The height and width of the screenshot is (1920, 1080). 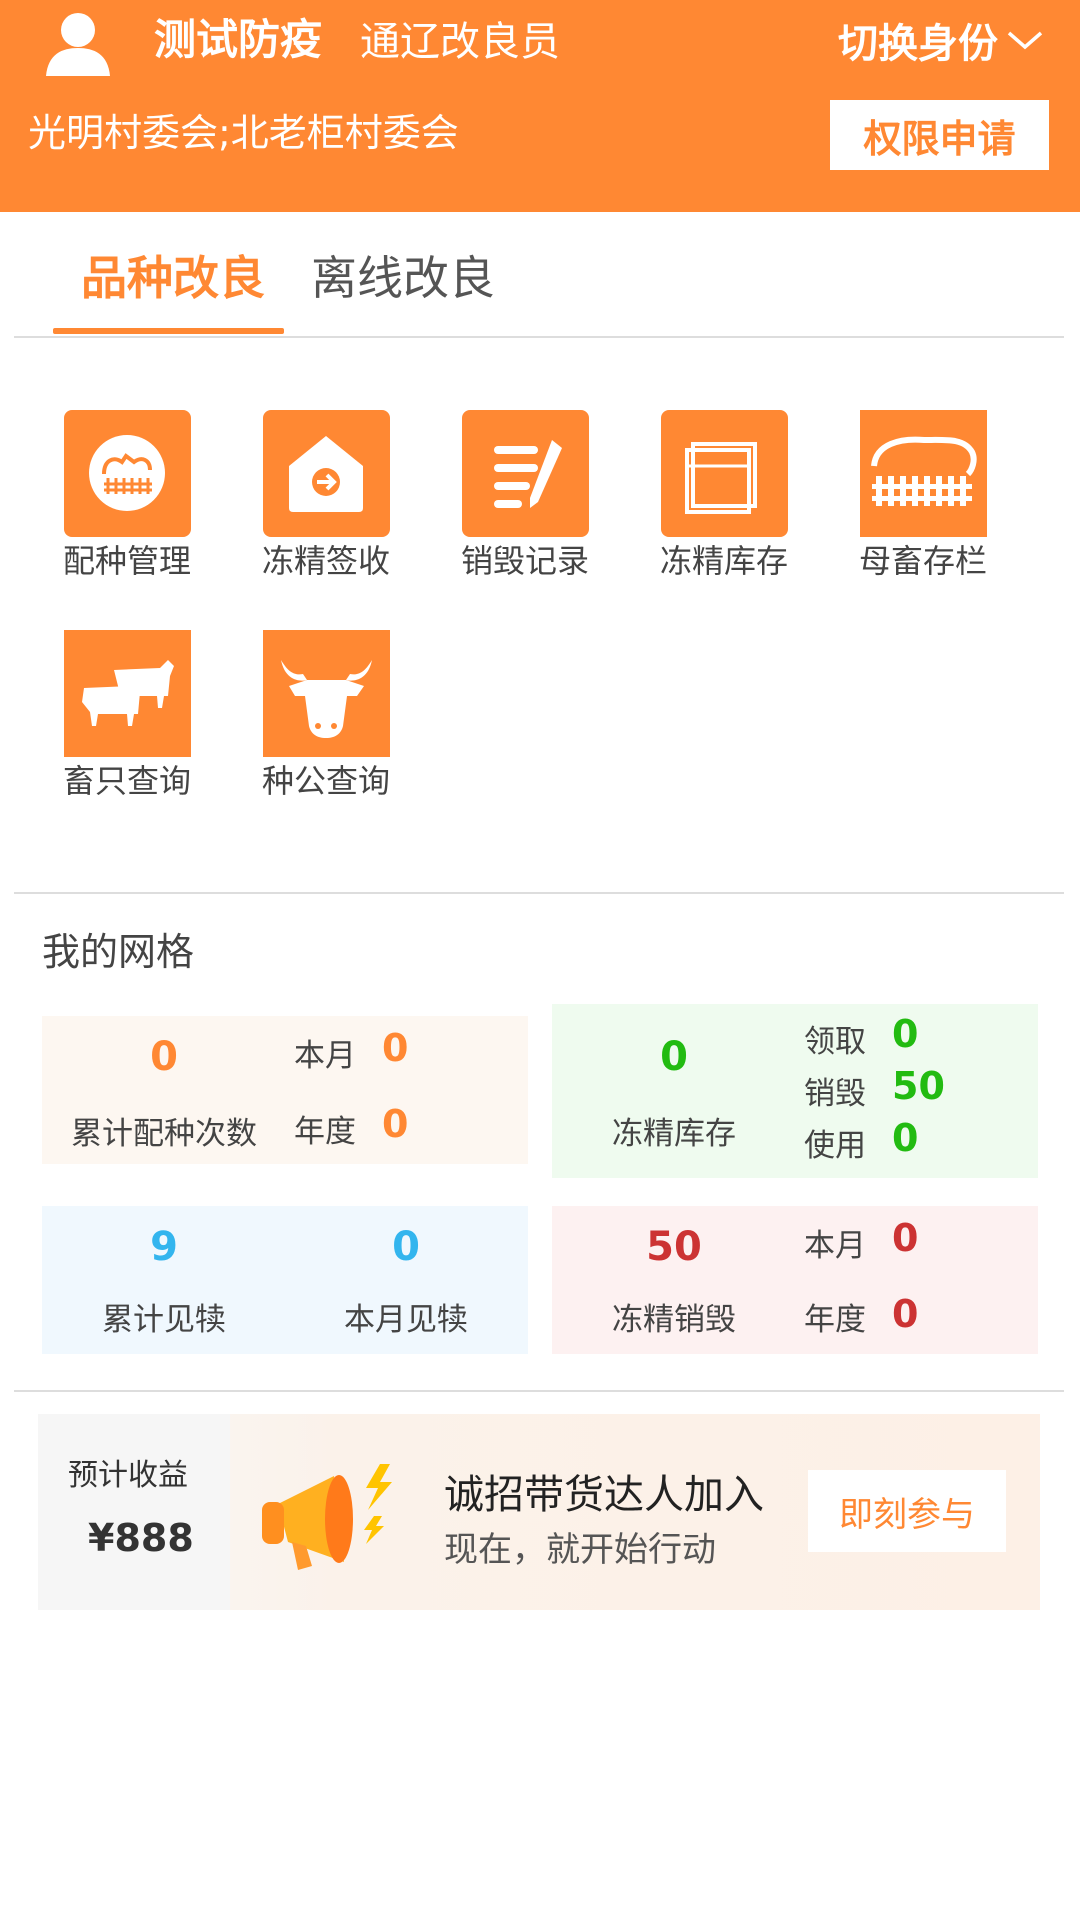 I want to click on semen-destroy-card: 50 冻精销毁 本月 0 年度 0, so click(x=795, y=1280).